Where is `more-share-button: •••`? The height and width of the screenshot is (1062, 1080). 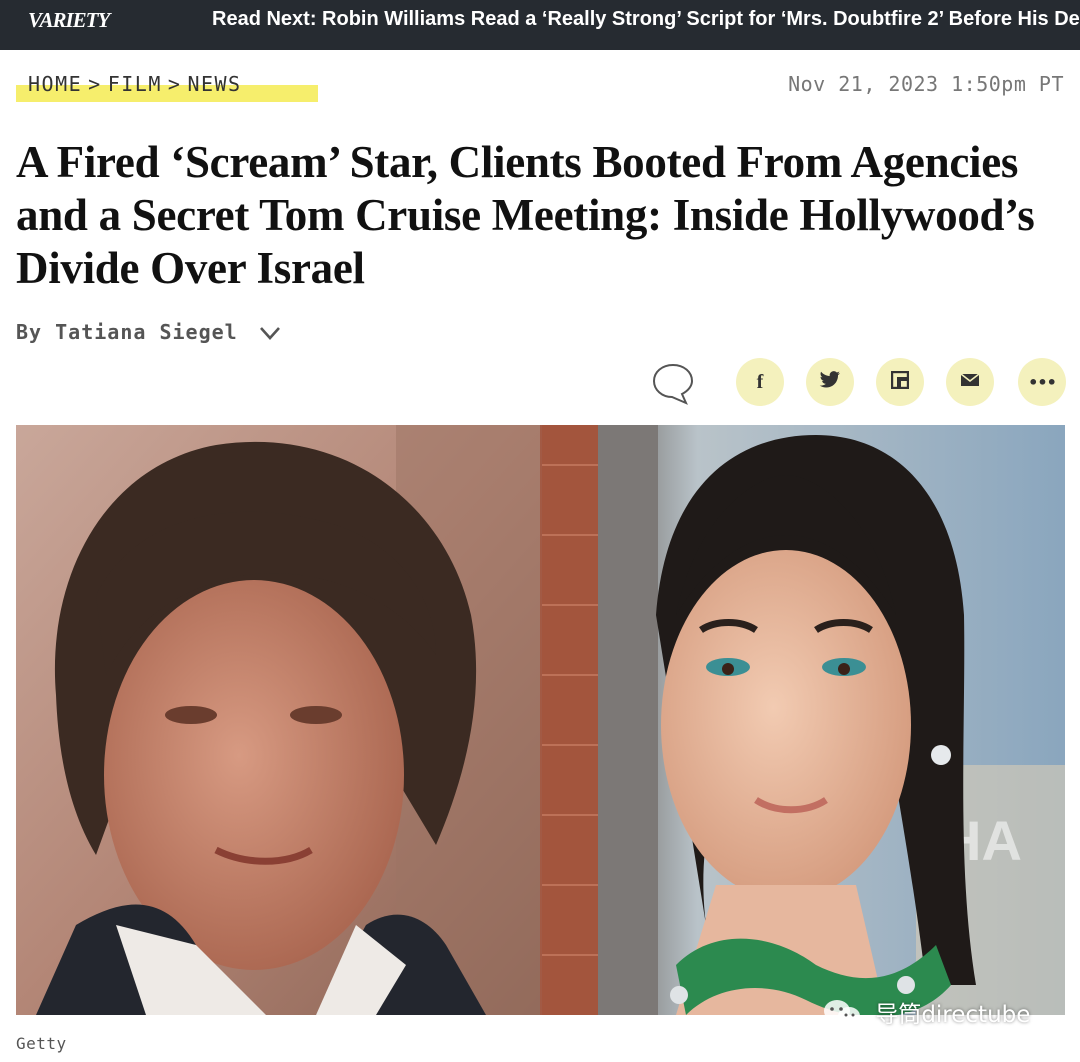
more-share-button: ••• is located at coordinates (1042, 382).